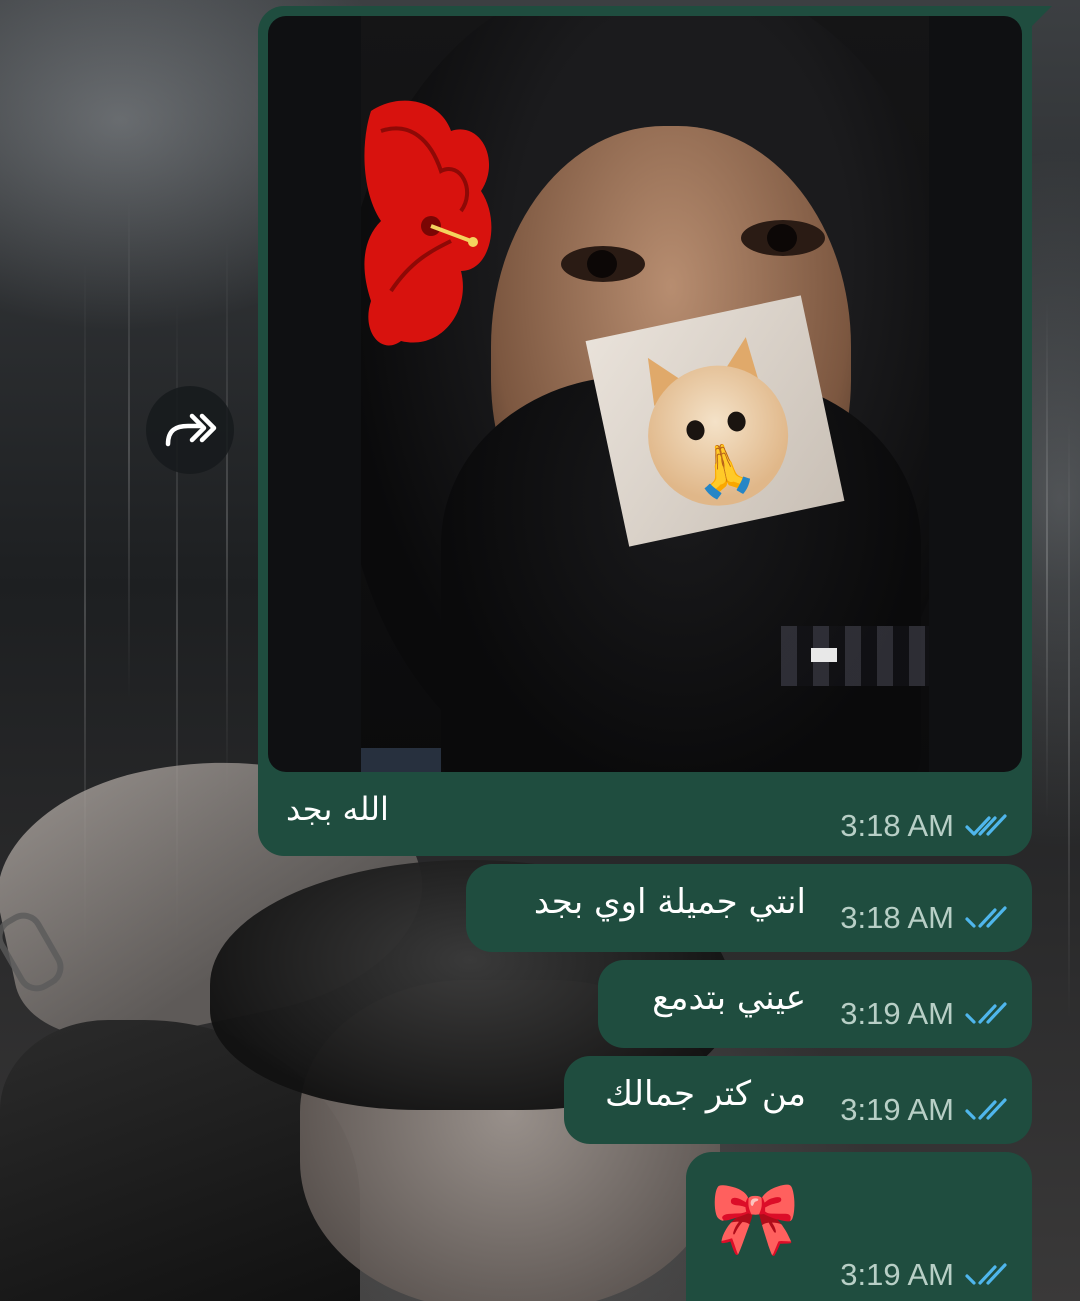 The width and height of the screenshot is (1080, 1301). What do you see at coordinates (729, 998) in the screenshot?
I see `message-text: عيني بتدمع` at bounding box center [729, 998].